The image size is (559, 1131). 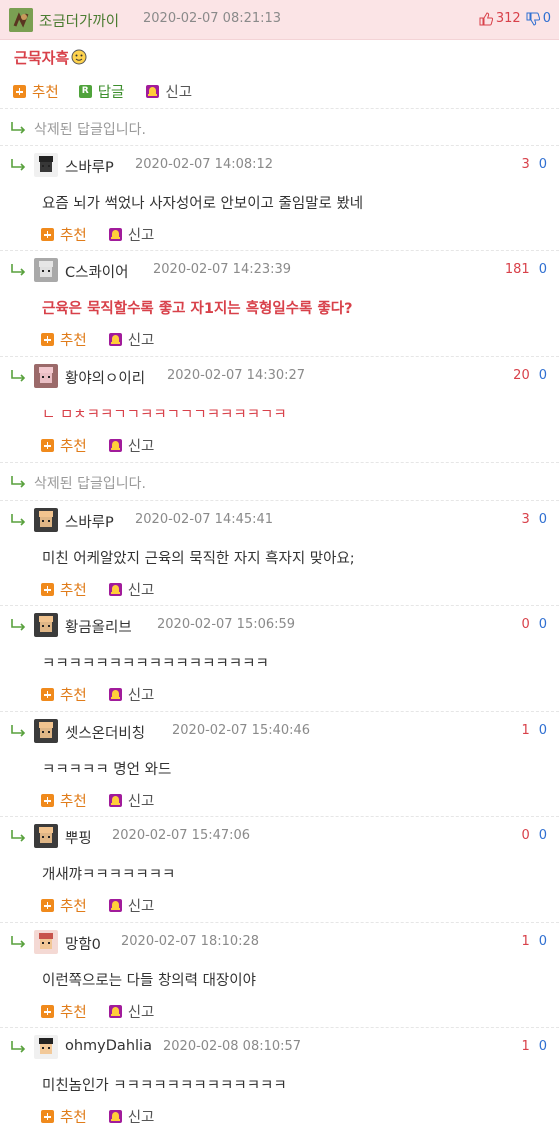 I want to click on reply-time: 2020-02-07 15:06:59, so click(x=226, y=624).